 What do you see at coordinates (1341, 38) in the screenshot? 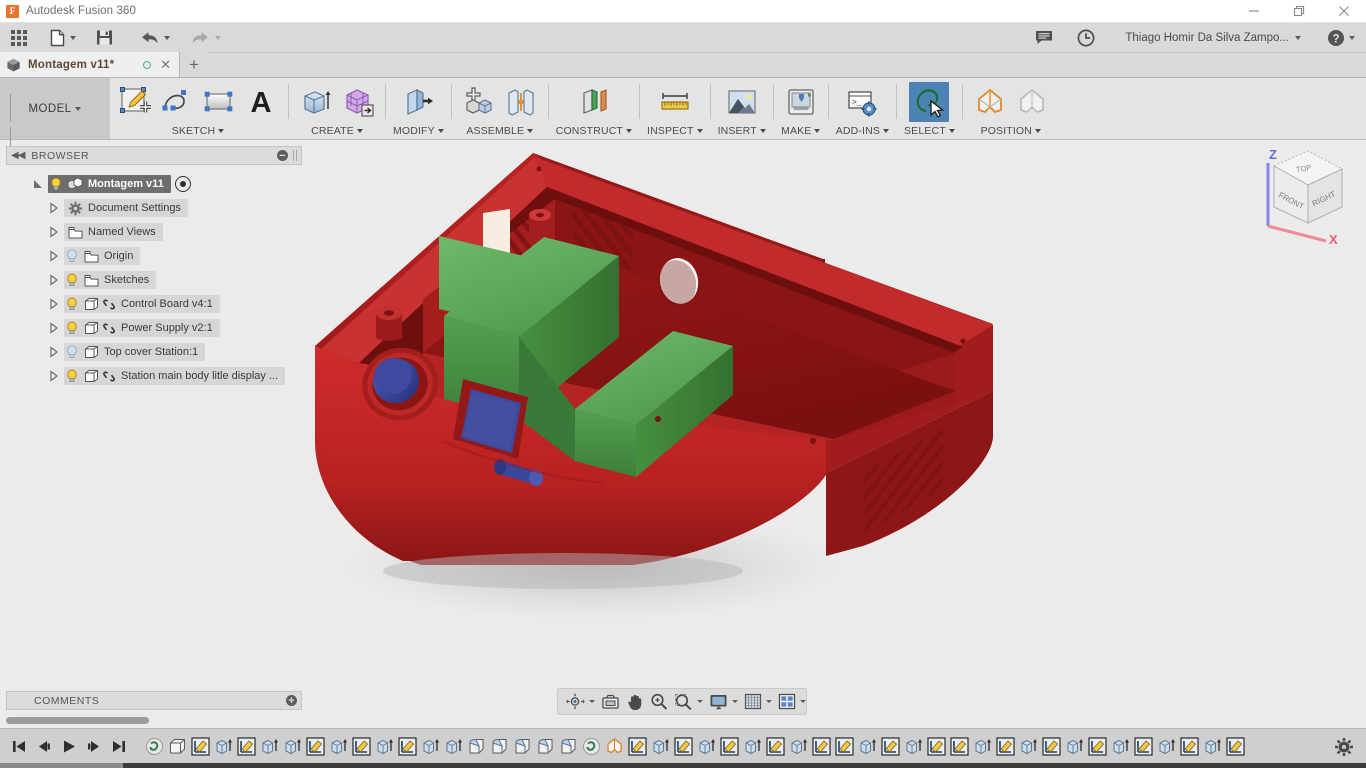
I see `help-button: ?` at bounding box center [1341, 38].